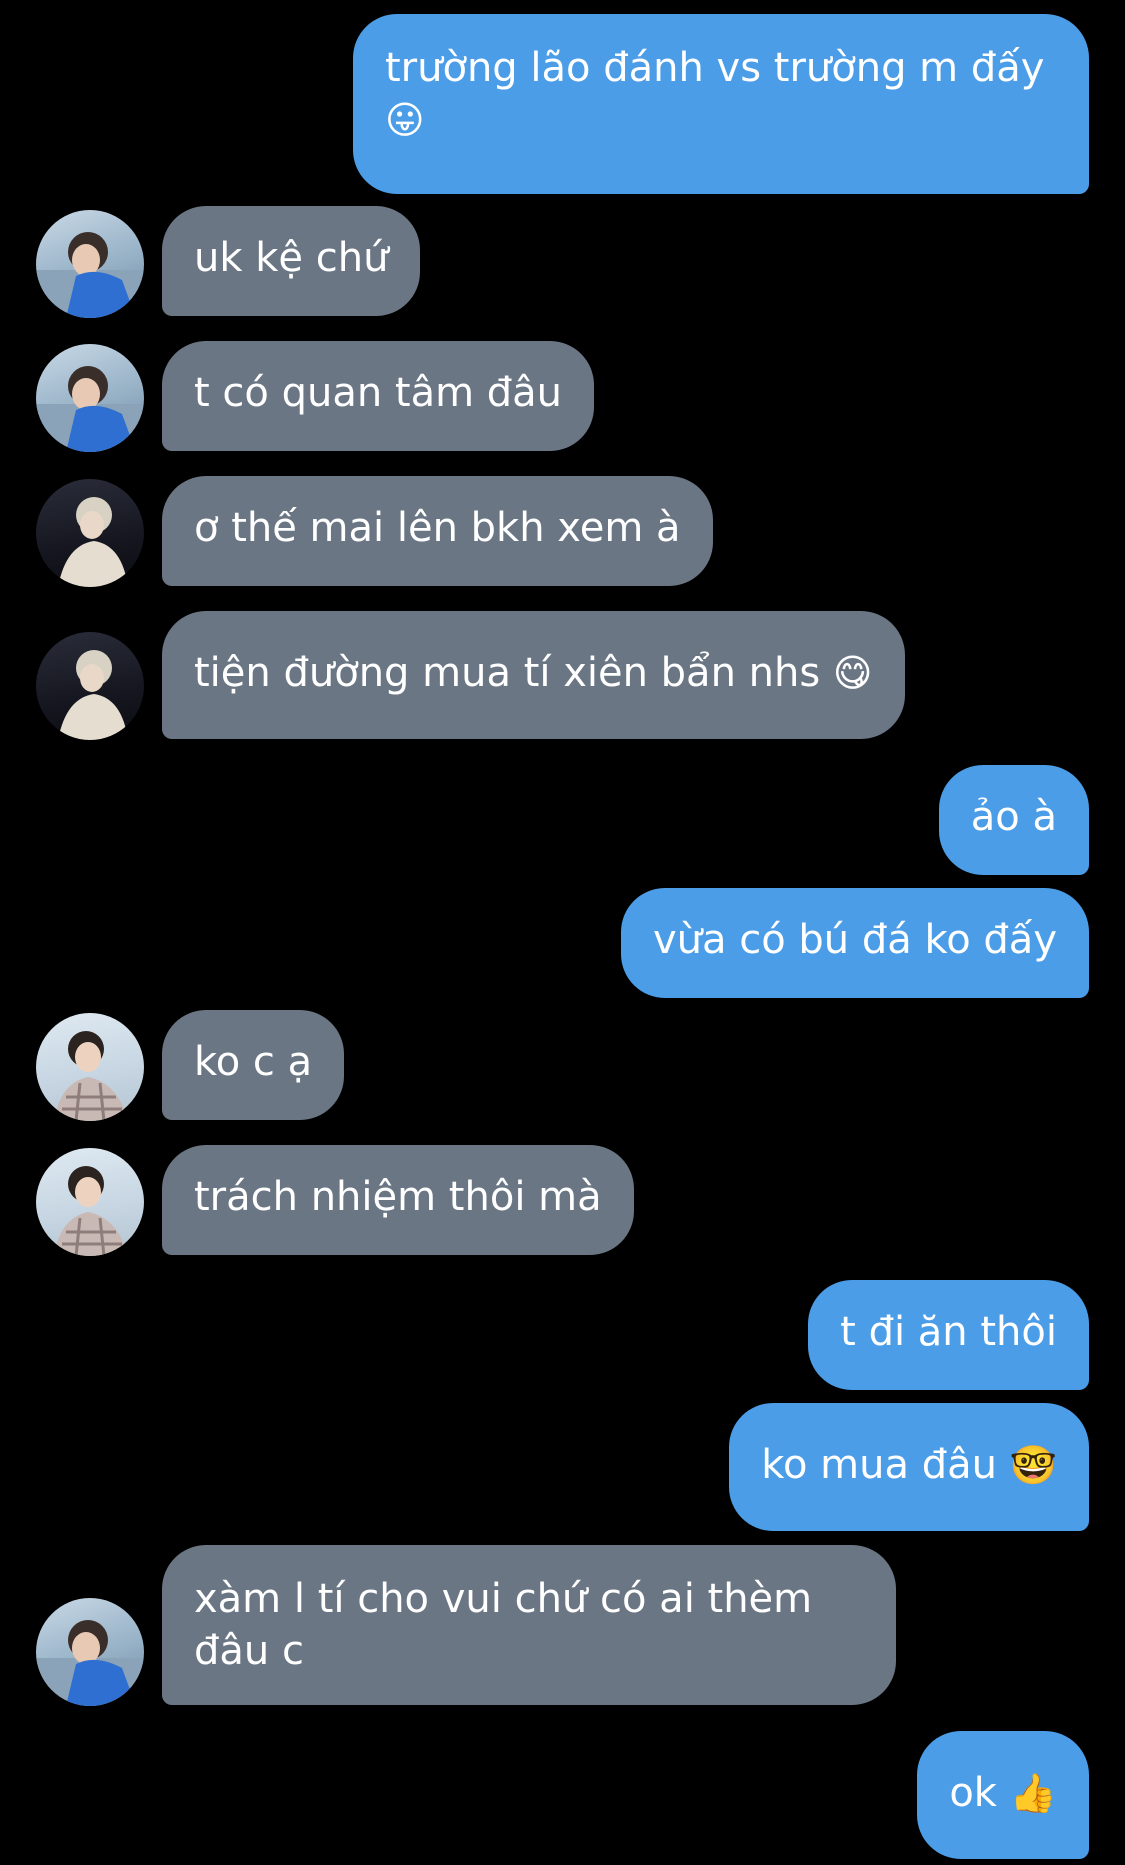  What do you see at coordinates (852, 673) in the screenshot?
I see `yum-face-emoji-icon: 😋` at bounding box center [852, 673].